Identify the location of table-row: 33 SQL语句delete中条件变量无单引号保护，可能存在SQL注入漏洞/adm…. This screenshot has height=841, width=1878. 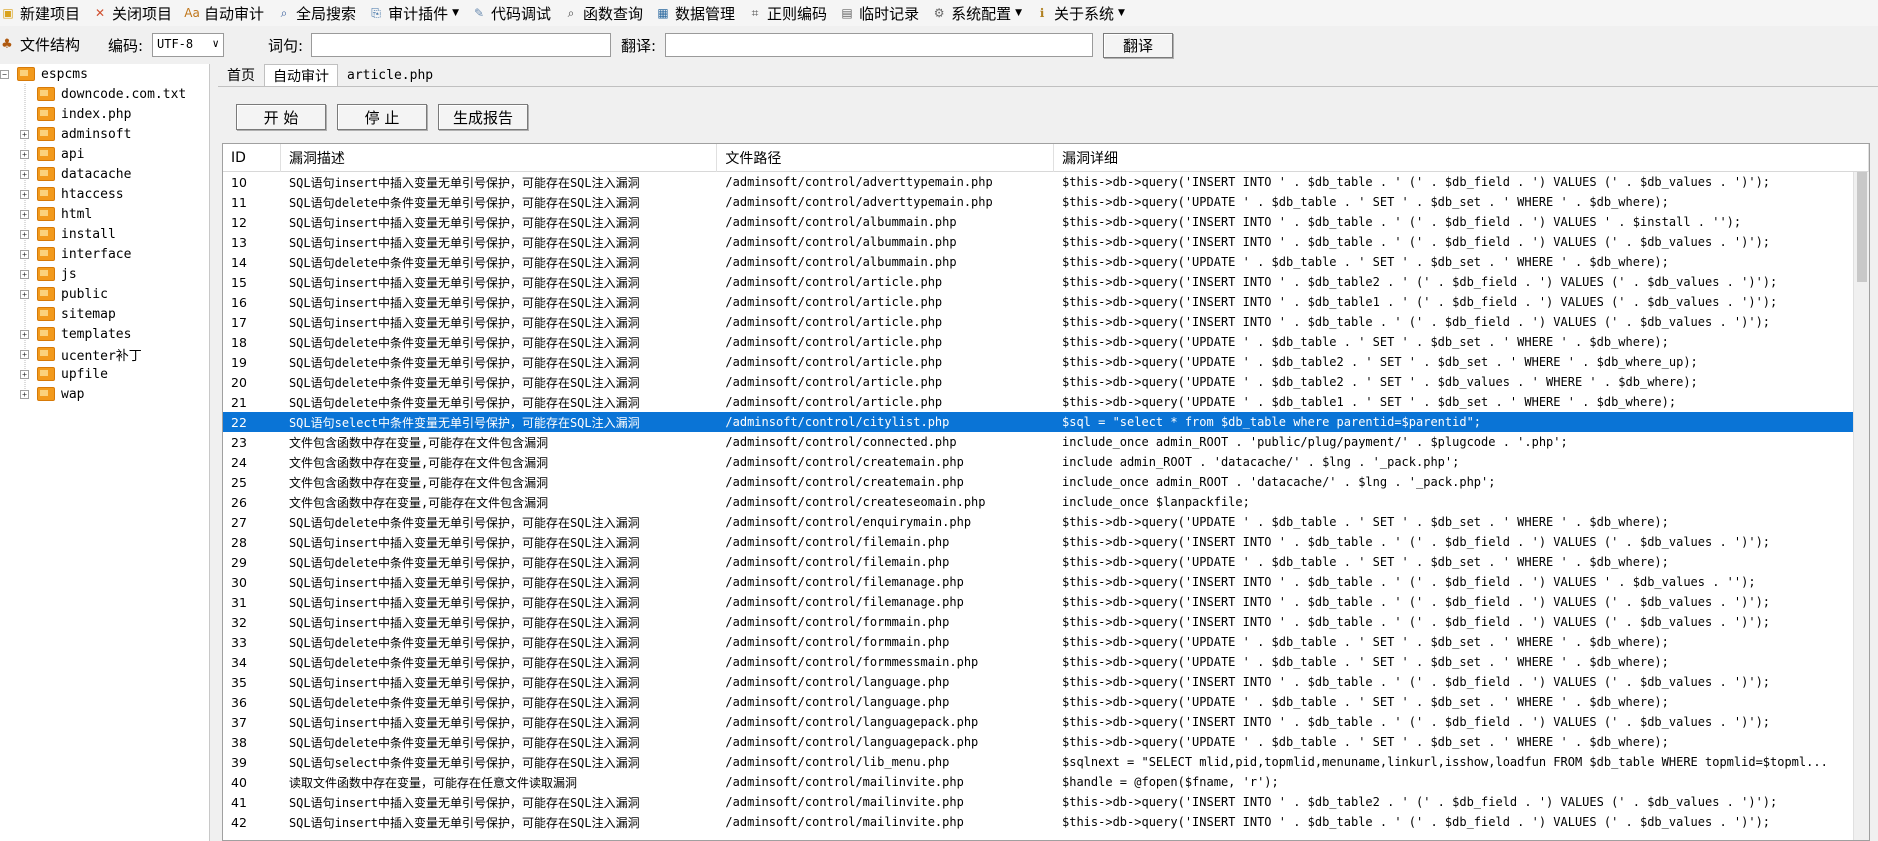
(1046, 642).